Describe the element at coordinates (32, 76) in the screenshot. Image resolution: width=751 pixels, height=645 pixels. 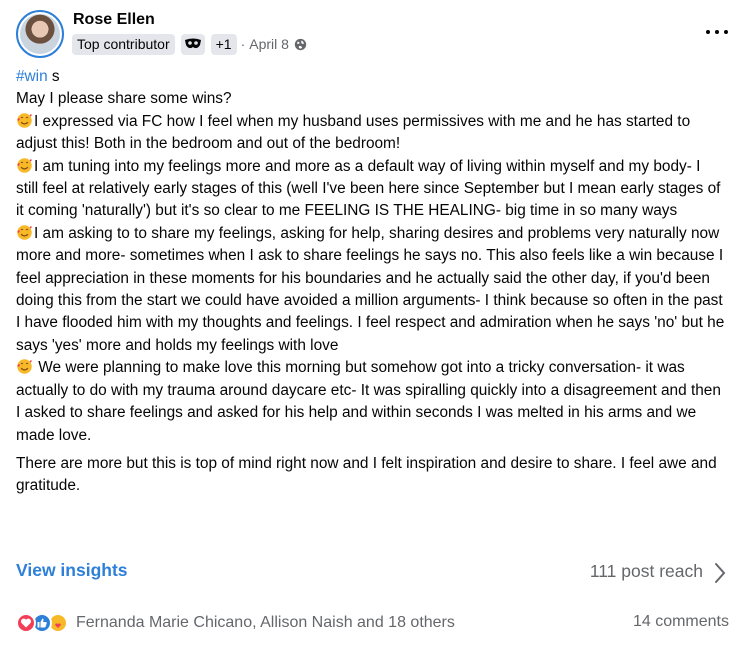
I see `hashtag-link: #win` at that location.